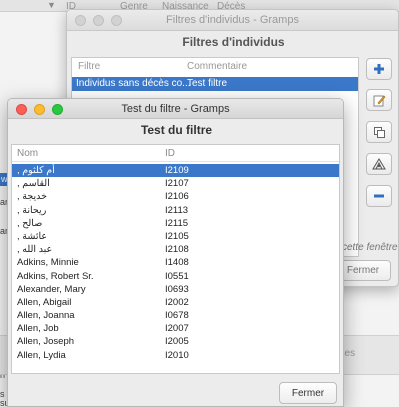  I want to click on table-row: , عائشة I2105, so click(175, 236).